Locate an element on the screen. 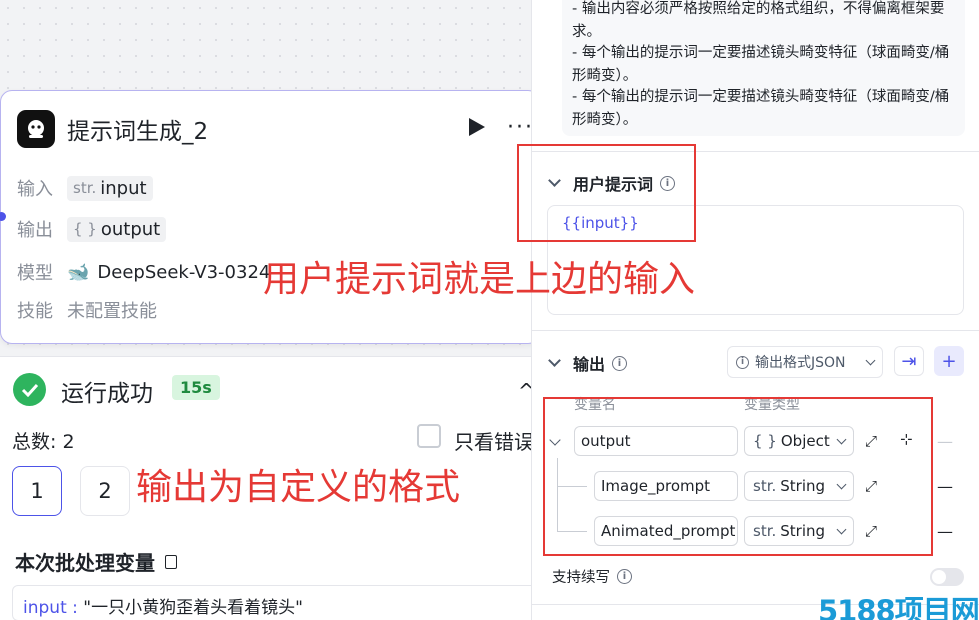 This screenshot has height=620, width=979. node-input-row: 输入 str. input is located at coordinates (85, 188).